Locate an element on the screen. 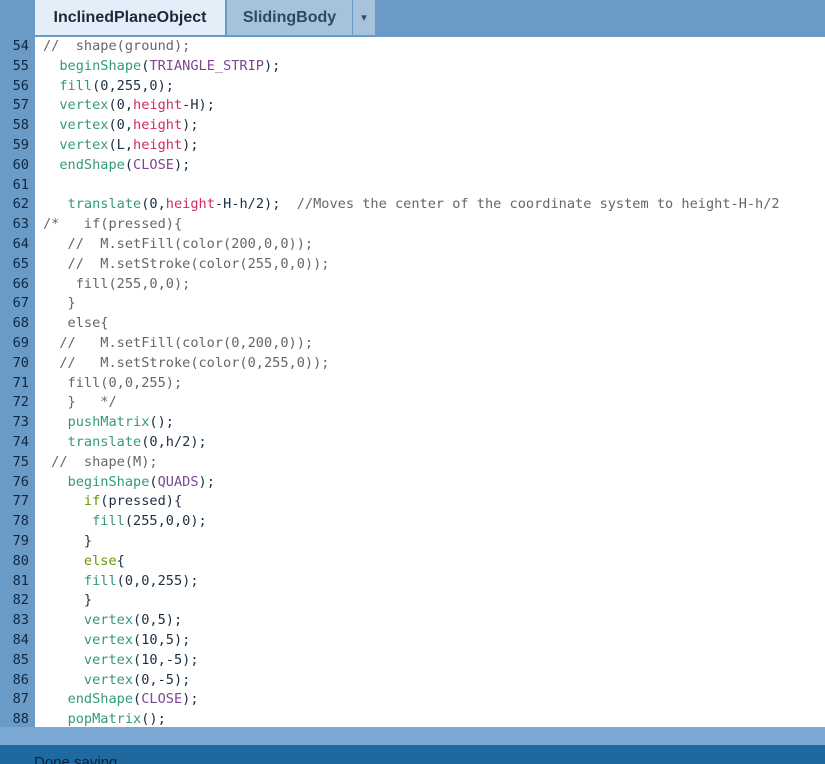 The image size is (825, 764). line-code: // M.setStroke(color(255,0,0)); is located at coordinates (186, 265).